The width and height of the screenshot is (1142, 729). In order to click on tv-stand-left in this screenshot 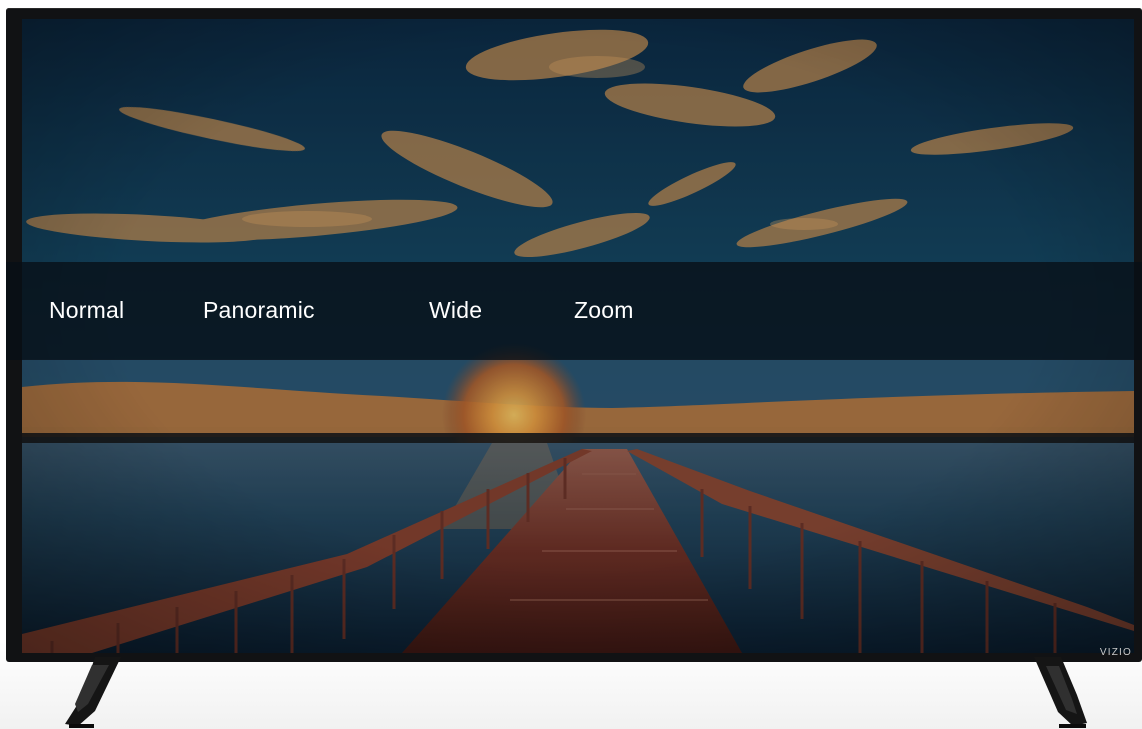, I will do `click(93, 692)`.